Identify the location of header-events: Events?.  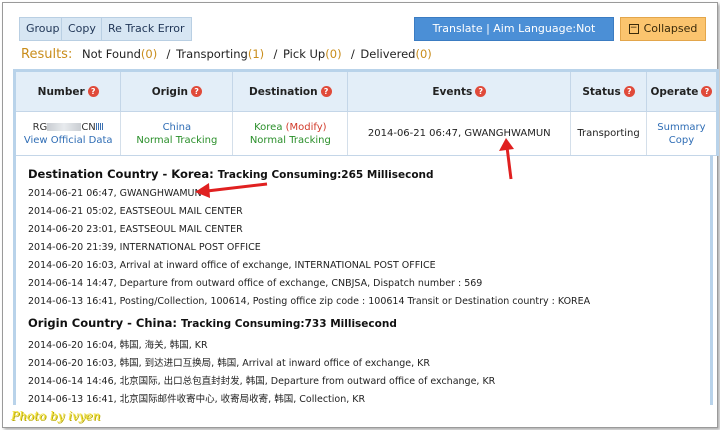
(459, 92).